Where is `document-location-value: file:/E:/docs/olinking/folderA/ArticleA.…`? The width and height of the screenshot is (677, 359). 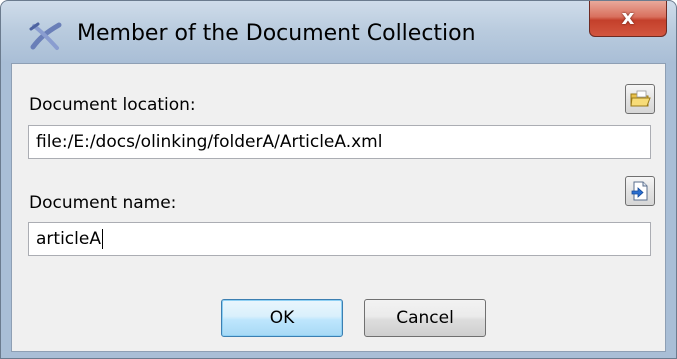 document-location-value: file:/E:/docs/olinking/folderA/ArticleA.… is located at coordinates (209, 142).